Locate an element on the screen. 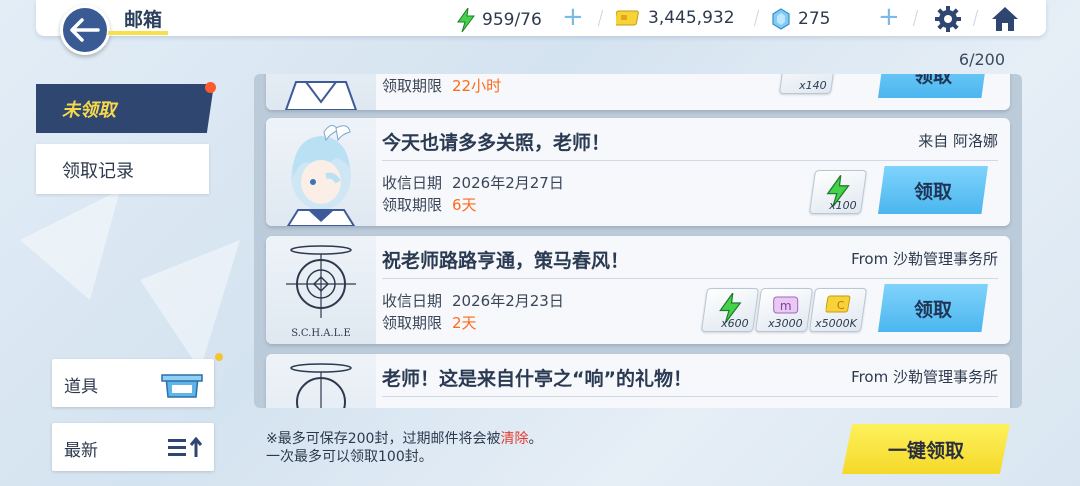 The height and width of the screenshot is (486, 1080). claim-limit-note: 一次最多可以领取100封。 is located at coordinates (349, 457).